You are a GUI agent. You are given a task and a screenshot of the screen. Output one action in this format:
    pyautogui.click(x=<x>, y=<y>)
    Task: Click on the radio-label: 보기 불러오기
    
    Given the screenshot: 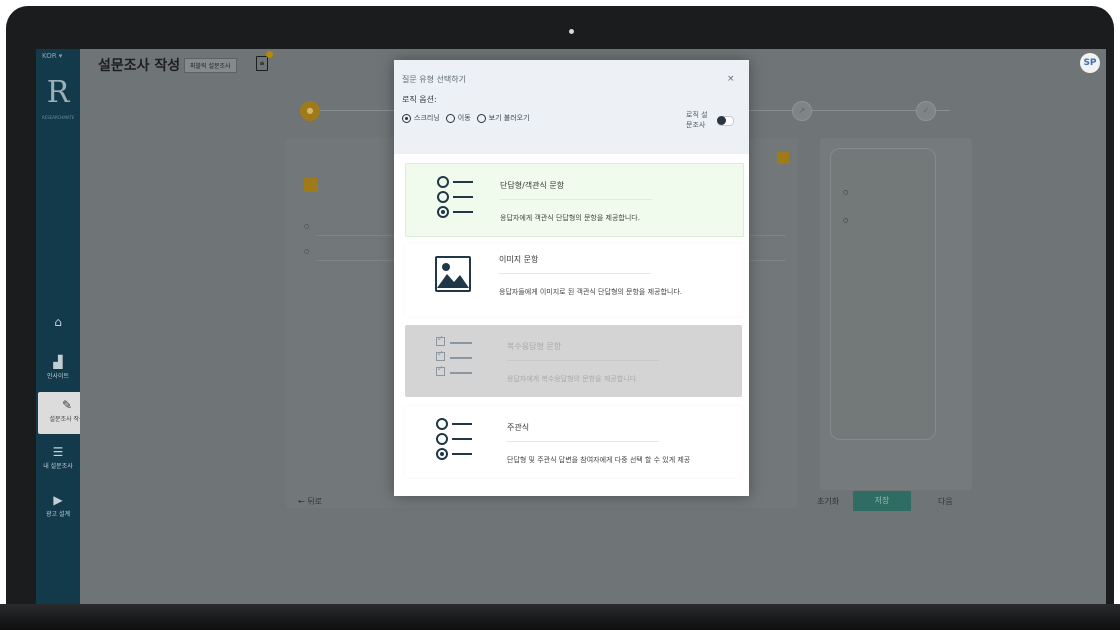 What is the action you would take?
    pyautogui.click(x=509, y=118)
    